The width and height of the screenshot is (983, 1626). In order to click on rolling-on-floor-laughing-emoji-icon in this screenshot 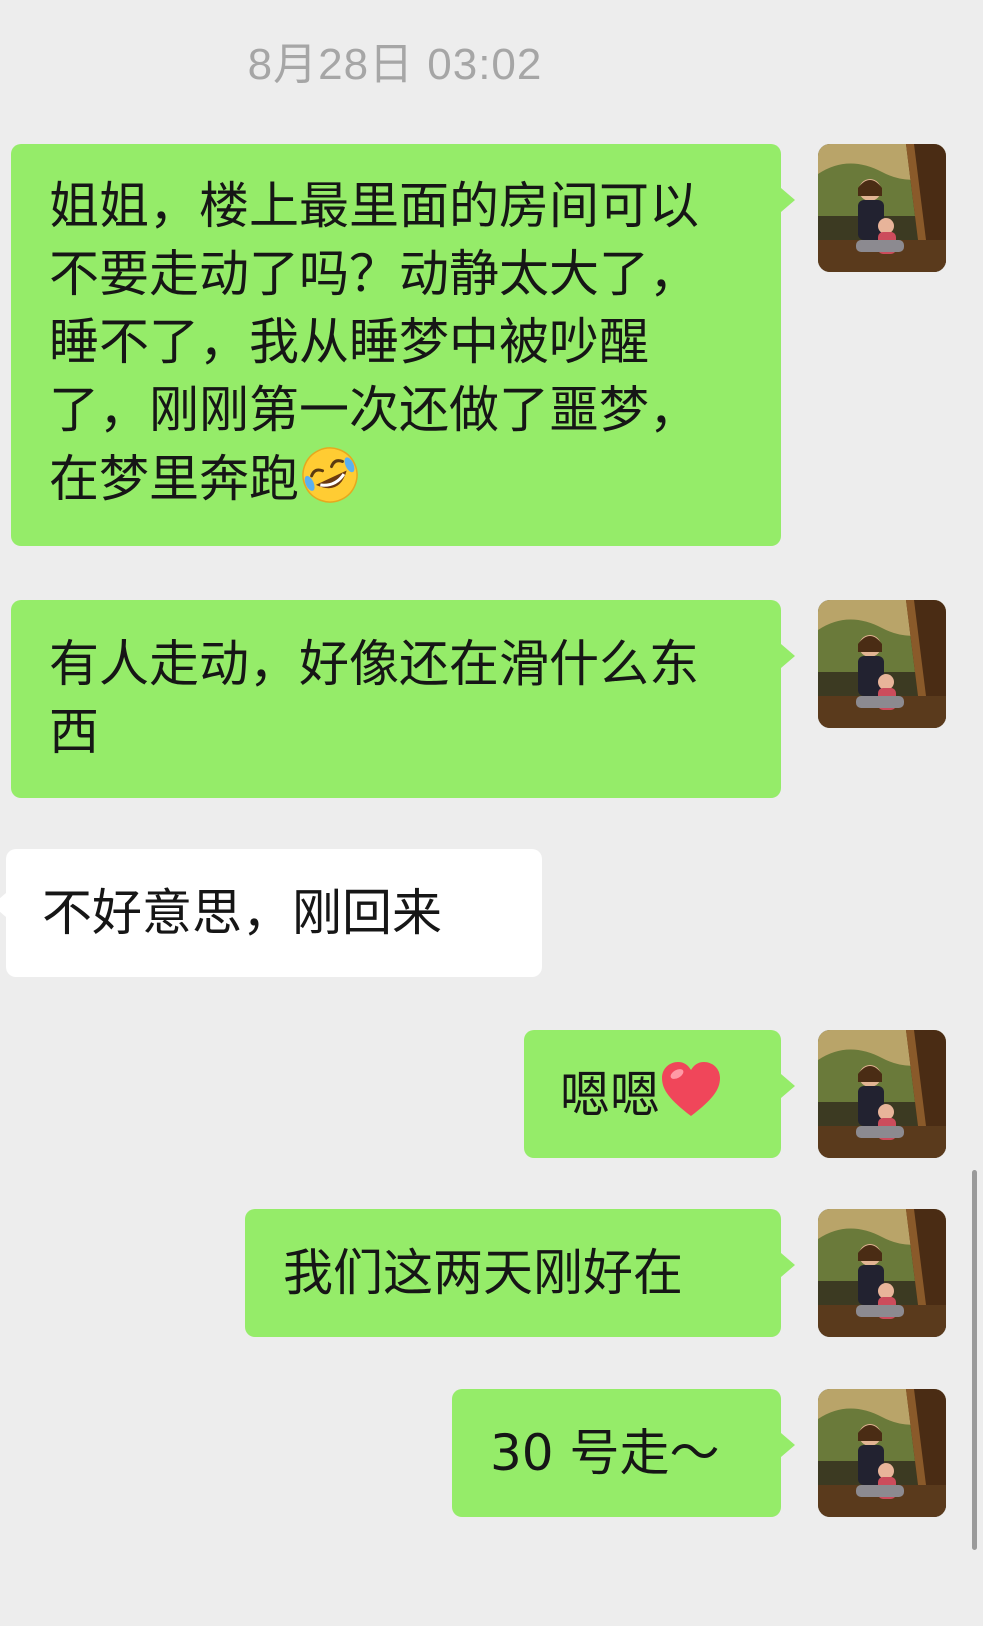, I will do `click(330, 475)`.